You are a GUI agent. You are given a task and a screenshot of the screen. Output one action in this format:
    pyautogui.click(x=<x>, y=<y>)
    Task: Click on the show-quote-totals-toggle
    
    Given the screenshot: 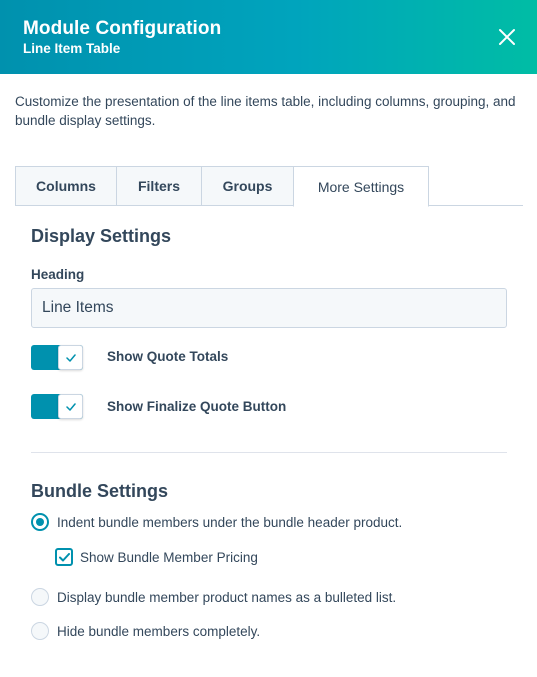 What is the action you would take?
    pyautogui.click(x=57, y=357)
    